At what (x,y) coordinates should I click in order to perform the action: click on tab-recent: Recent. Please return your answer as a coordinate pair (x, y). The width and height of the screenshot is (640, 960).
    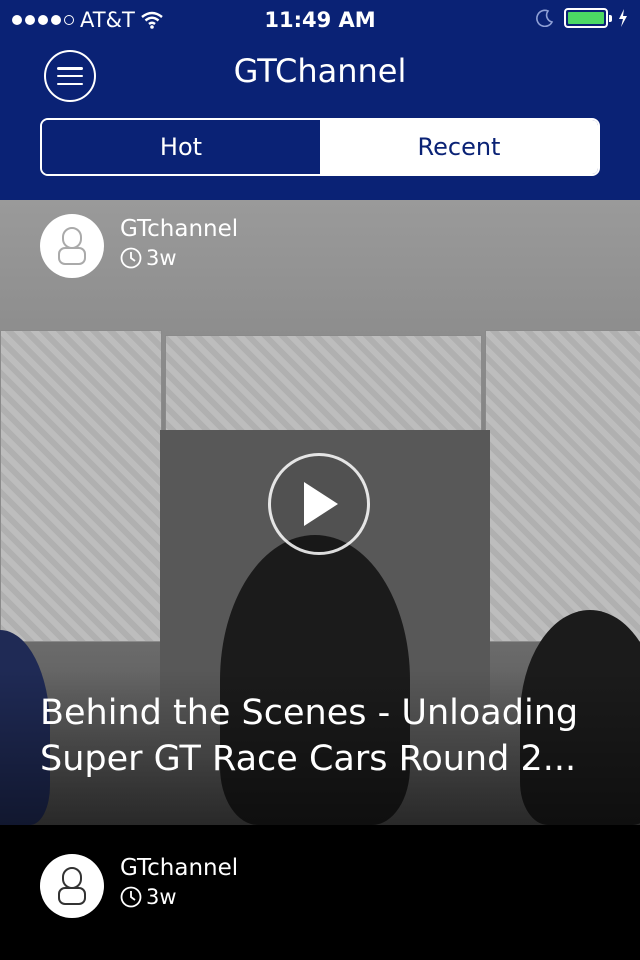
    Looking at the image, I should click on (459, 147).